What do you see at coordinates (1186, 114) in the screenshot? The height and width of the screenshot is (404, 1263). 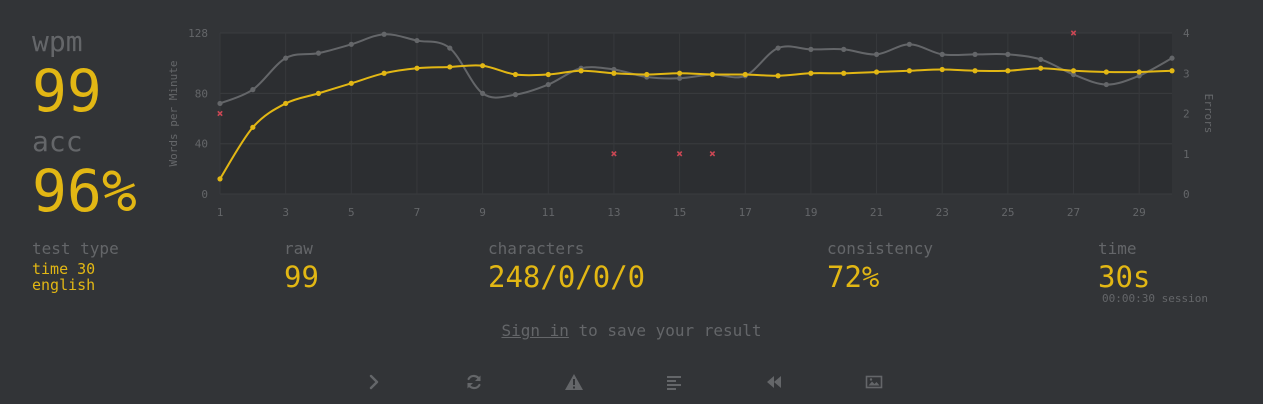 I see `y2-tick-label: 2` at bounding box center [1186, 114].